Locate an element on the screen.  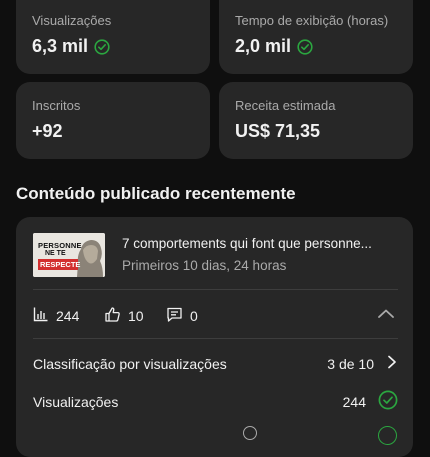
views-row-value: 244 is located at coordinates (354, 401).